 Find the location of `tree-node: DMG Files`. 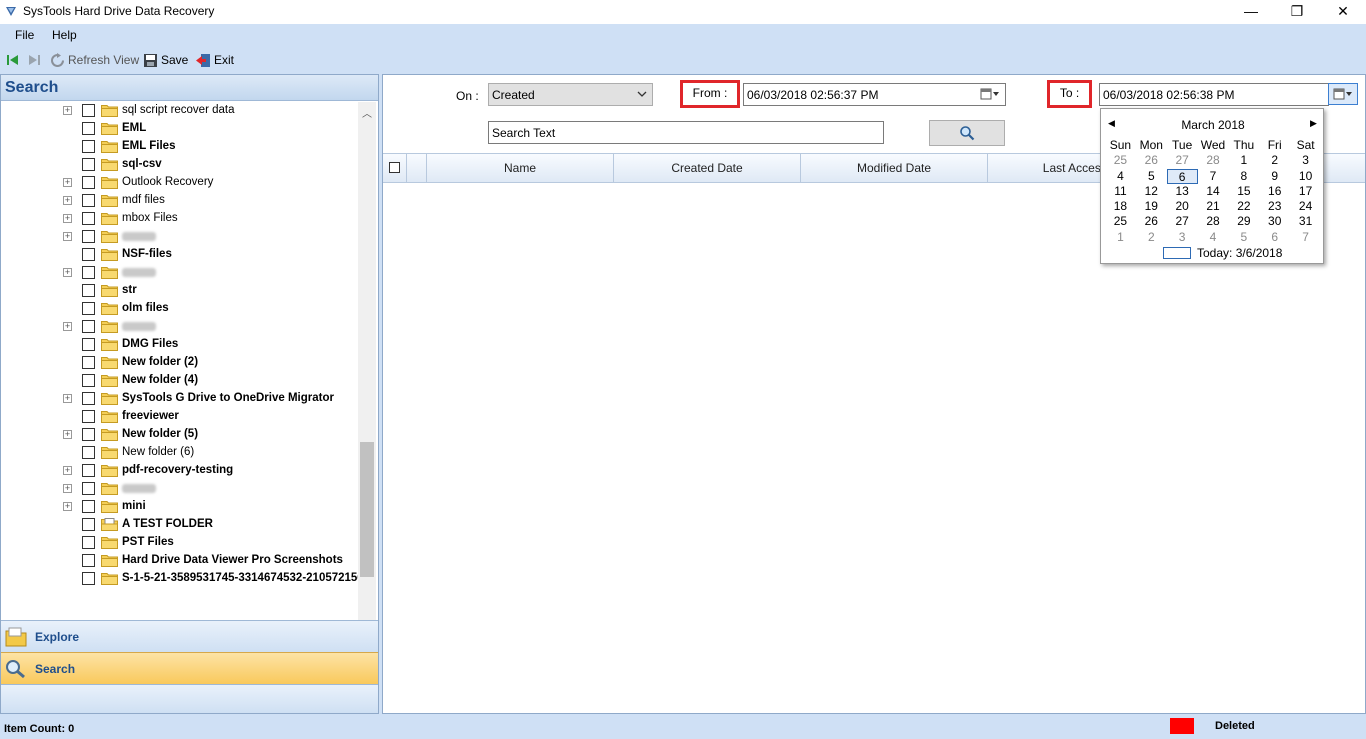

tree-node: DMG Files is located at coordinates (180, 345).